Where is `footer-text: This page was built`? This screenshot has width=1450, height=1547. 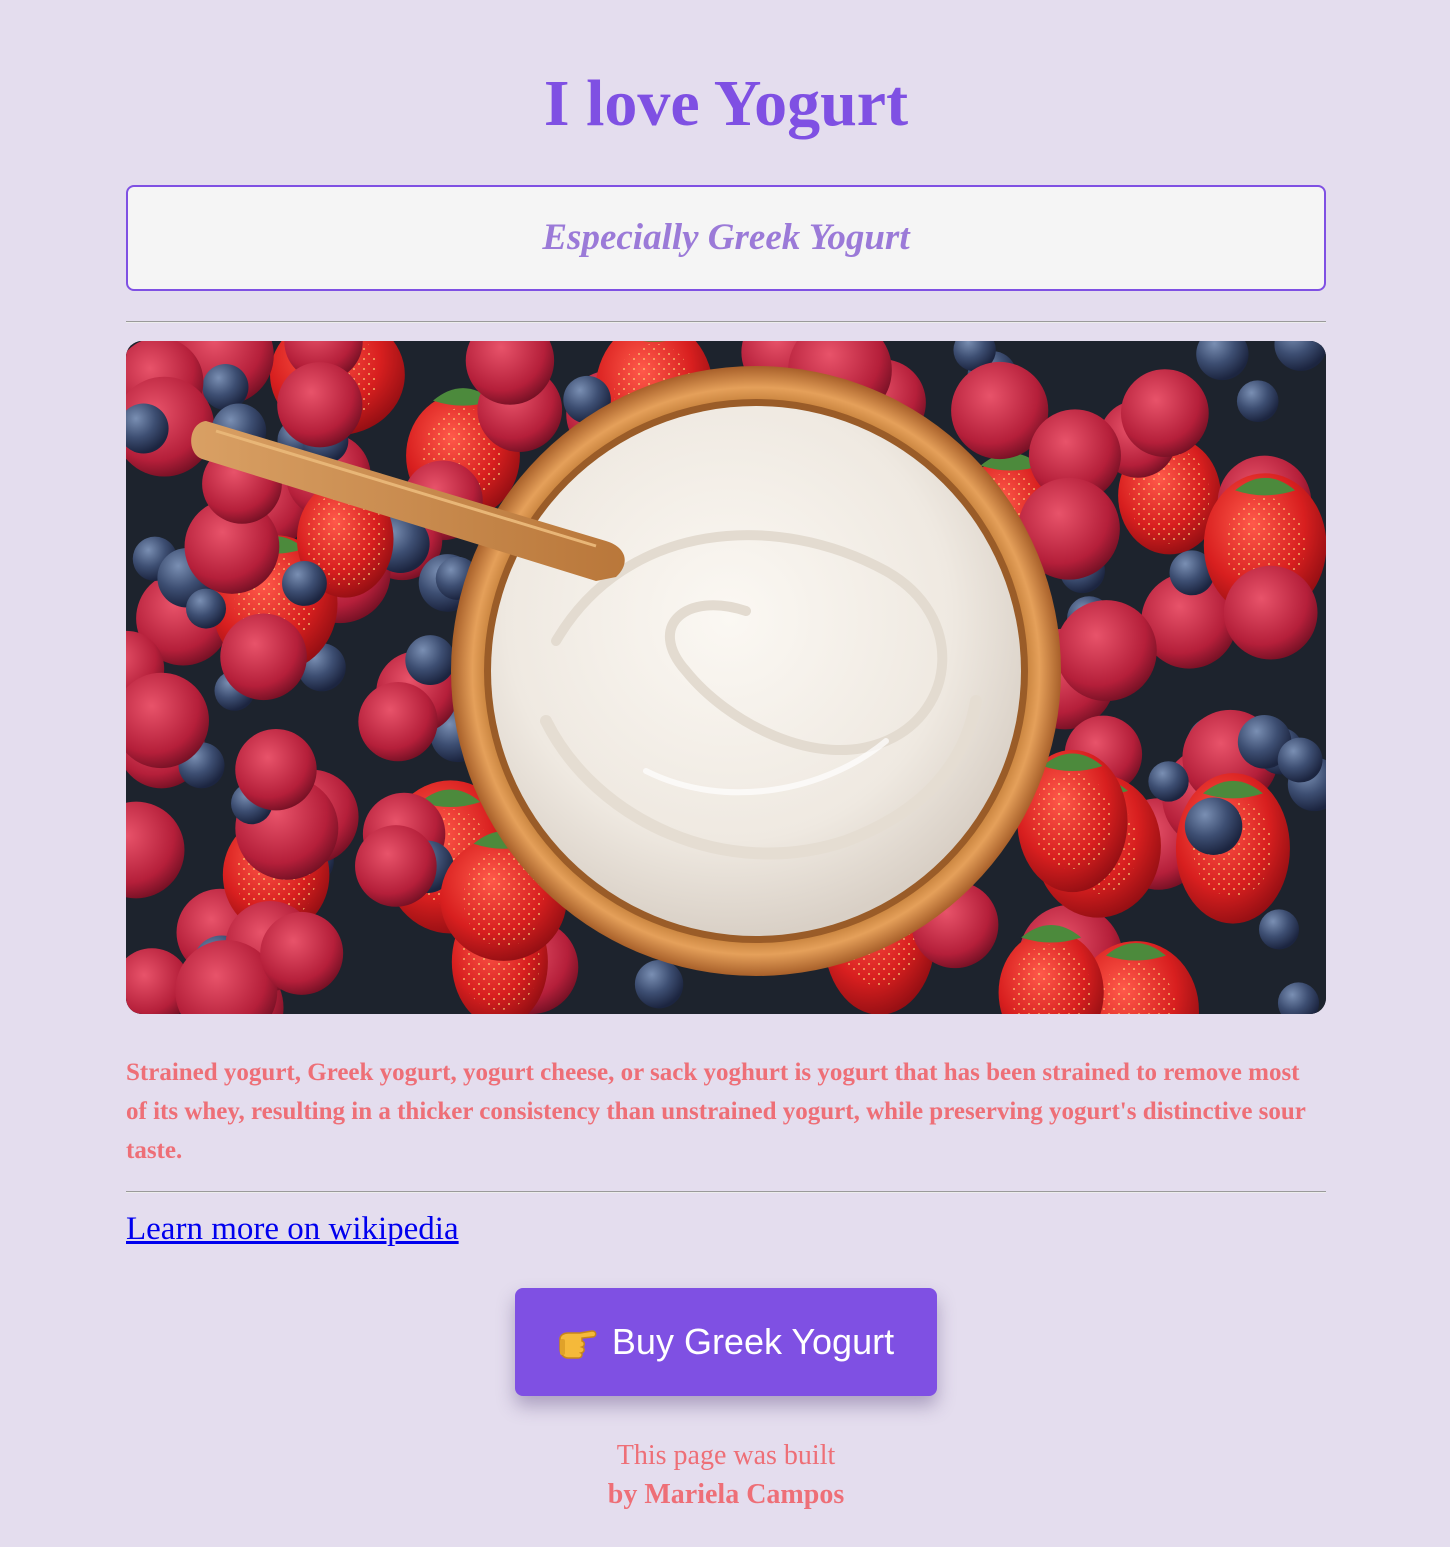
footer-text: This page was built is located at coordinates (726, 1455).